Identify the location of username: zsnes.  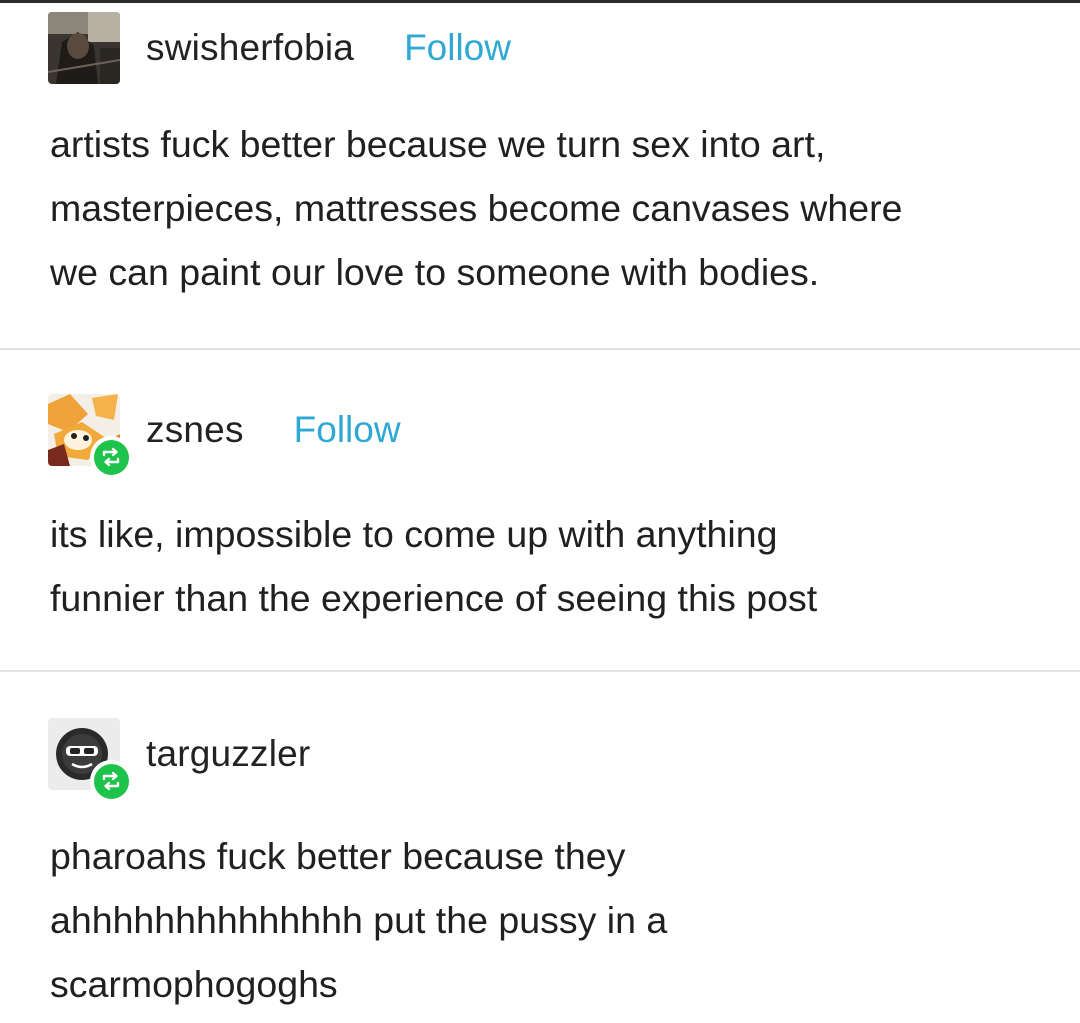
(195, 430).